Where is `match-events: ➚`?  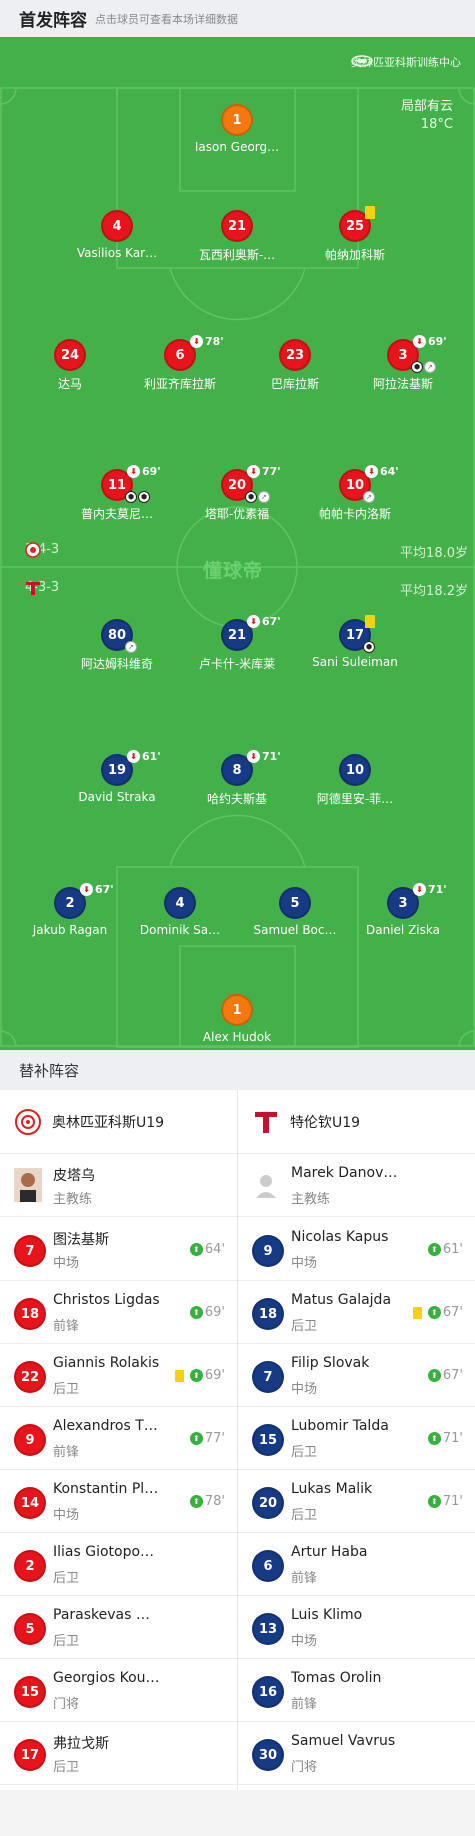 match-events: ➚ is located at coordinates (369, 497).